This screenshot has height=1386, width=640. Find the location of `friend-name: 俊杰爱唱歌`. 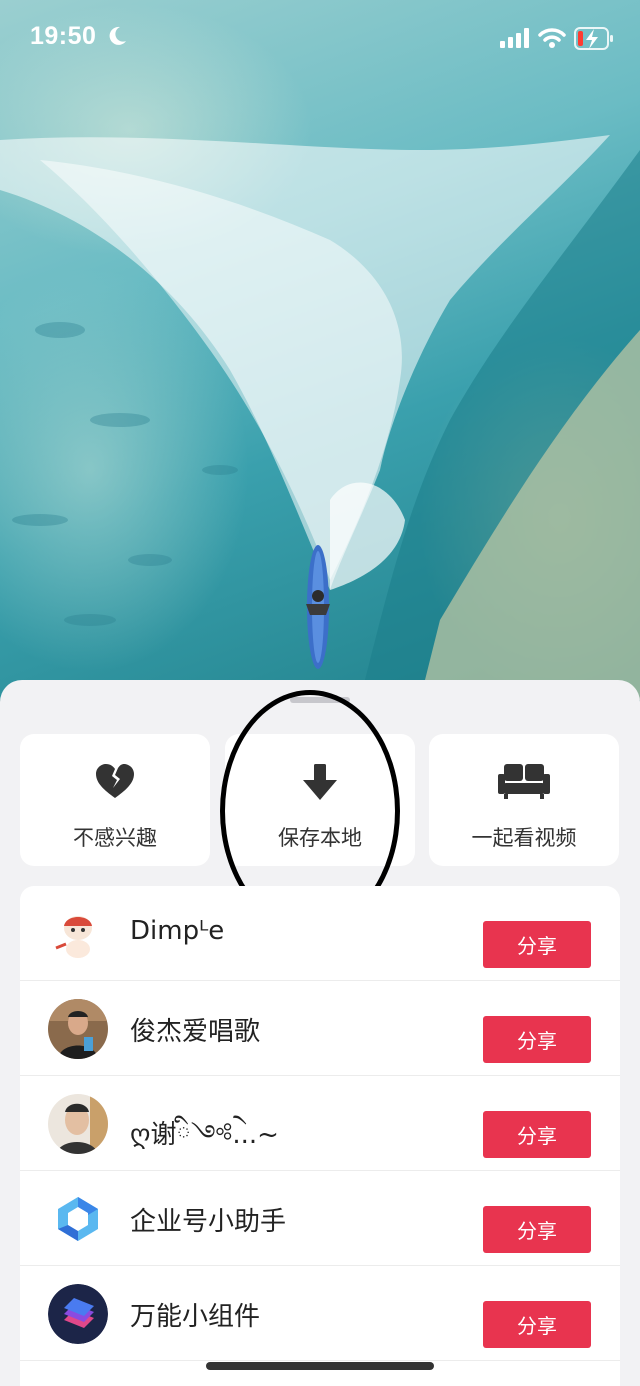

friend-name: 俊杰爱唱歌 is located at coordinates (195, 1032).